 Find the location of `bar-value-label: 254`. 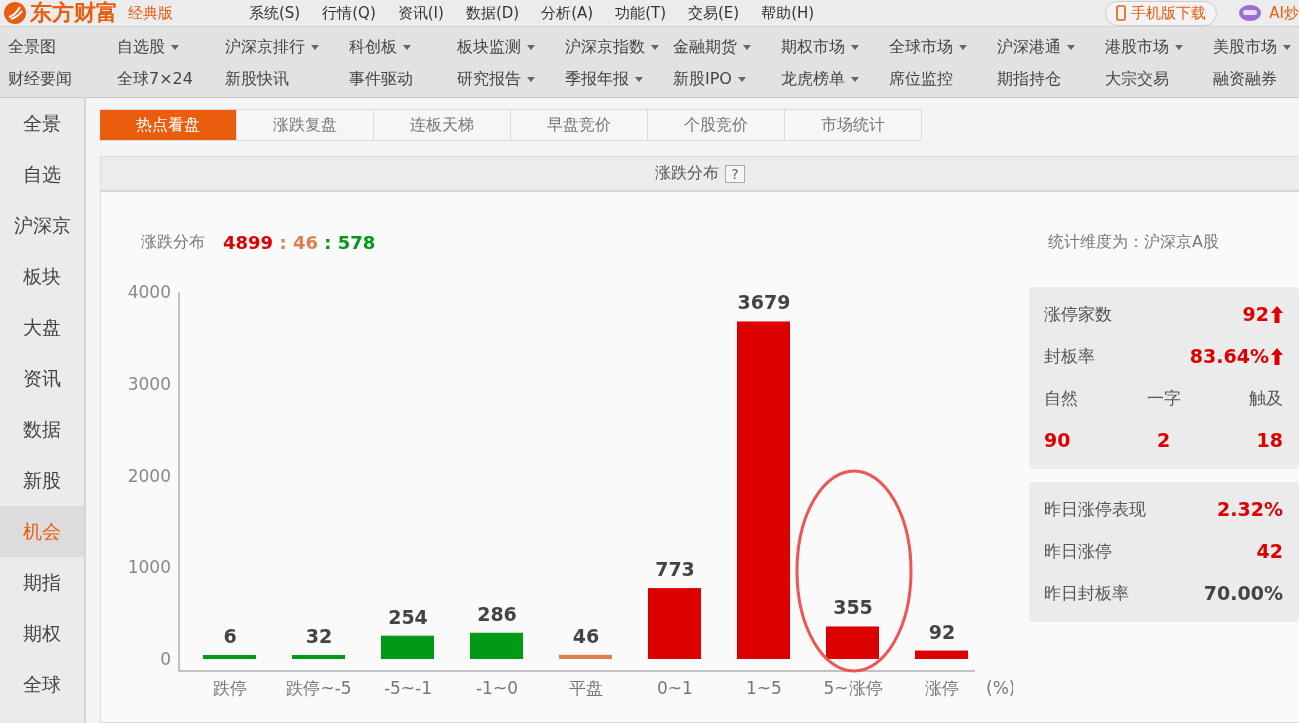

bar-value-label: 254 is located at coordinates (408, 616).